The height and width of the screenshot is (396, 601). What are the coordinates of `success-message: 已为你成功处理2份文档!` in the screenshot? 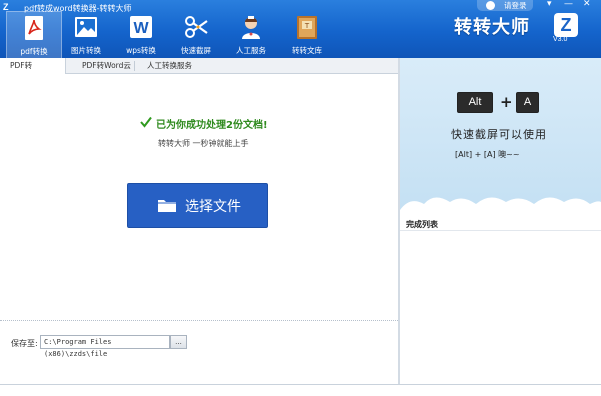 It's located at (212, 125).